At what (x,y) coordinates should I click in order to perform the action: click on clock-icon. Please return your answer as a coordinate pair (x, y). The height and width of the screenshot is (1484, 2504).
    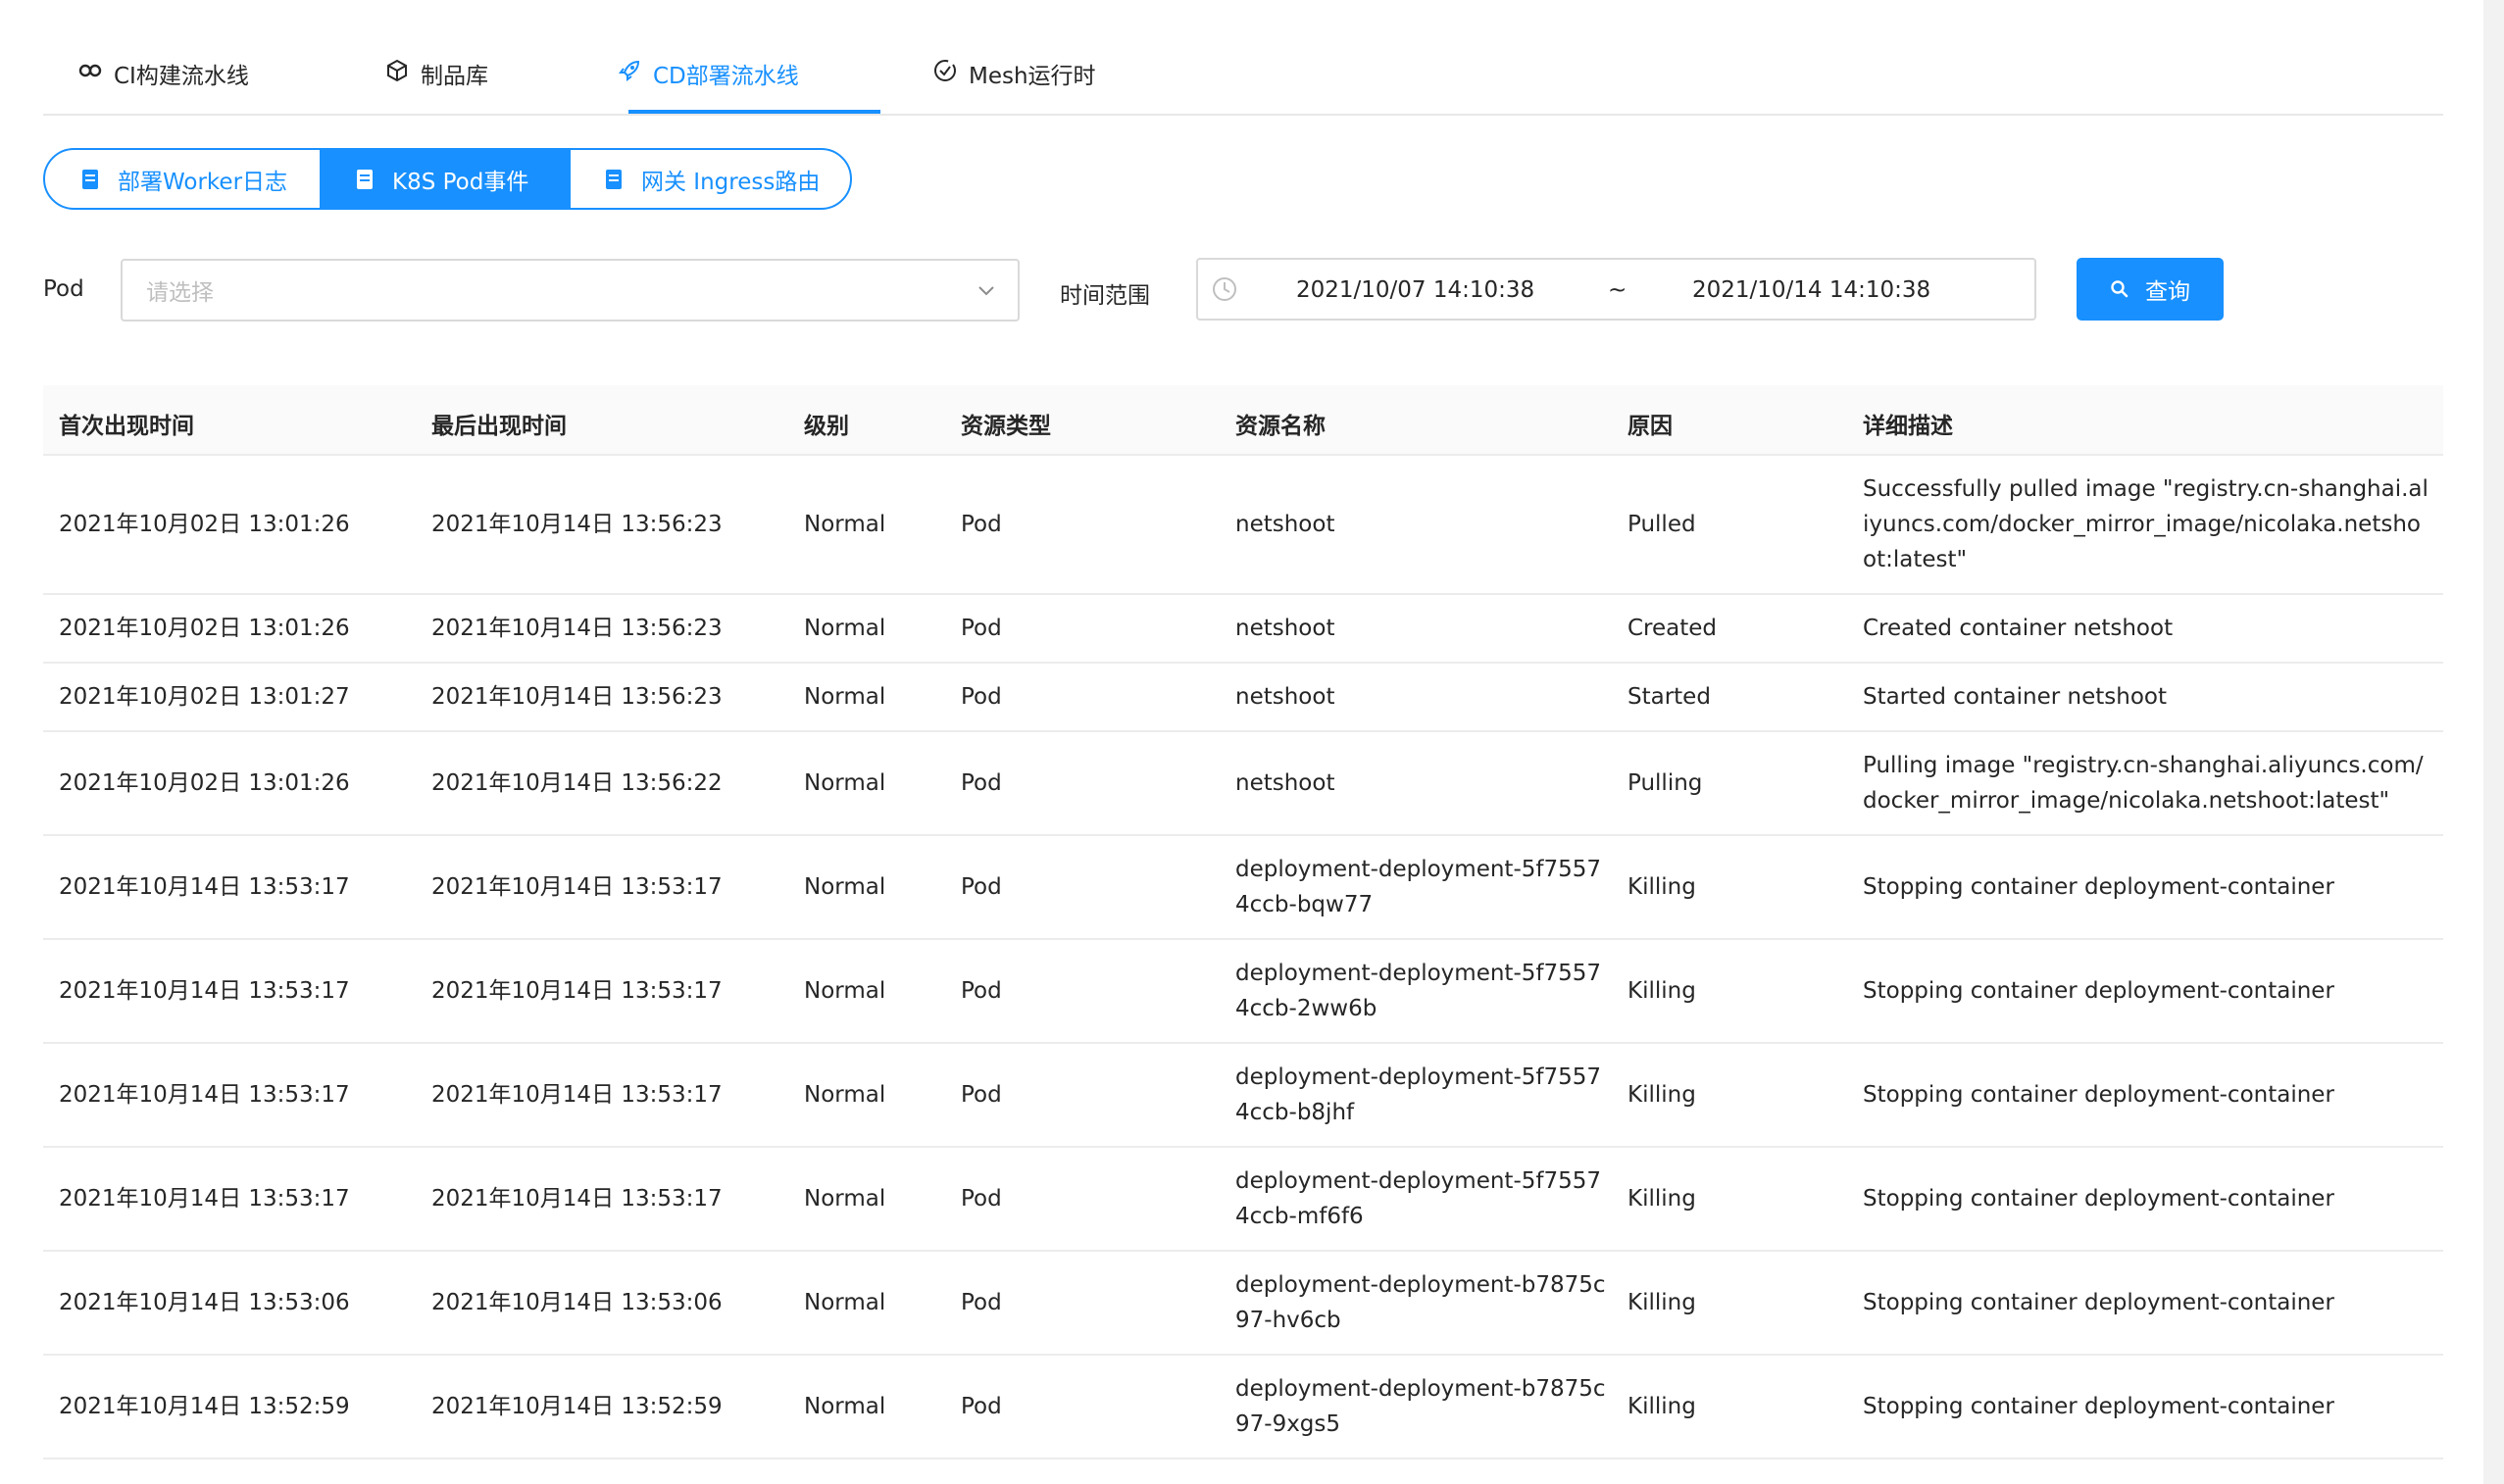
    Looking at the image, I should click on (1224, 289).